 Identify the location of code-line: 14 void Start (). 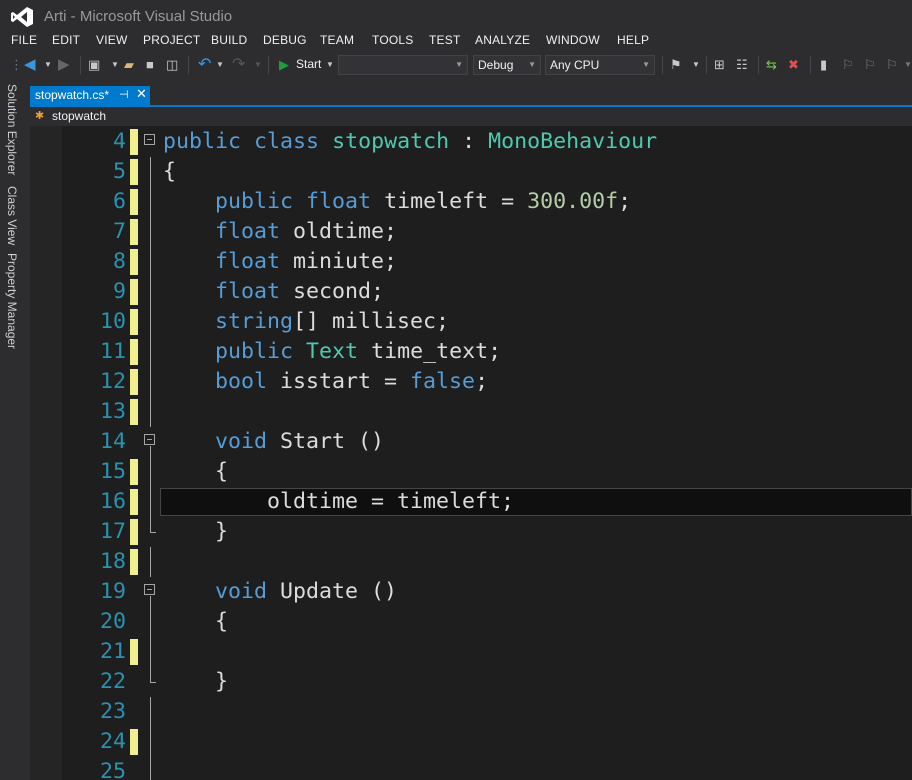
(471, 442).